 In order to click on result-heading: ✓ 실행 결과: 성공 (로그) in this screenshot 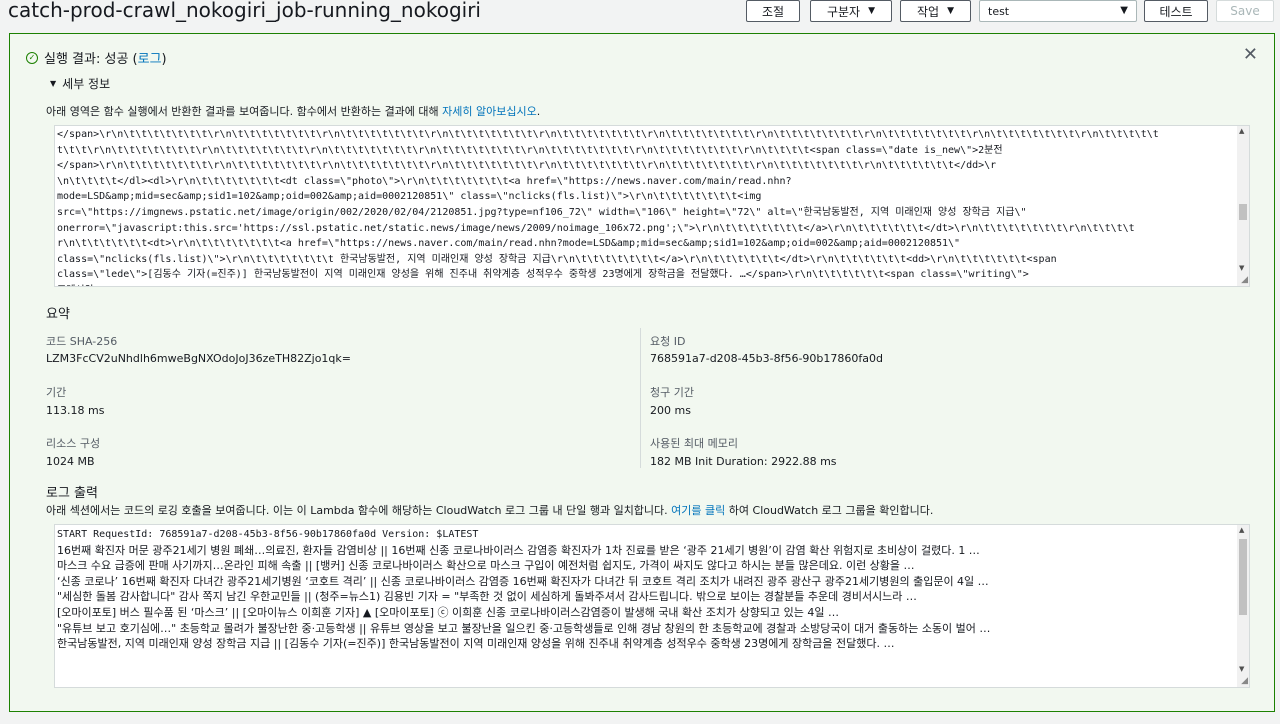, I will do `click(96, 57)`.